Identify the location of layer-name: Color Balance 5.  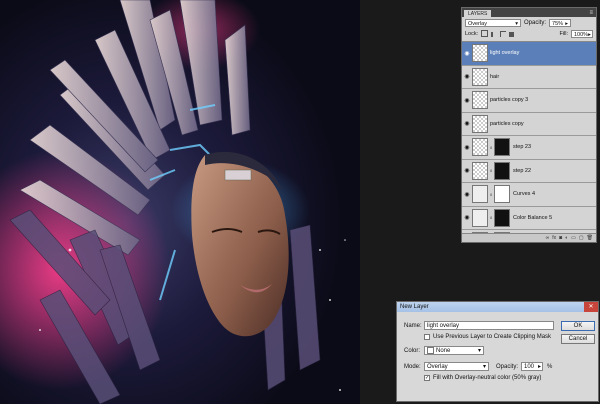
(533, 217).